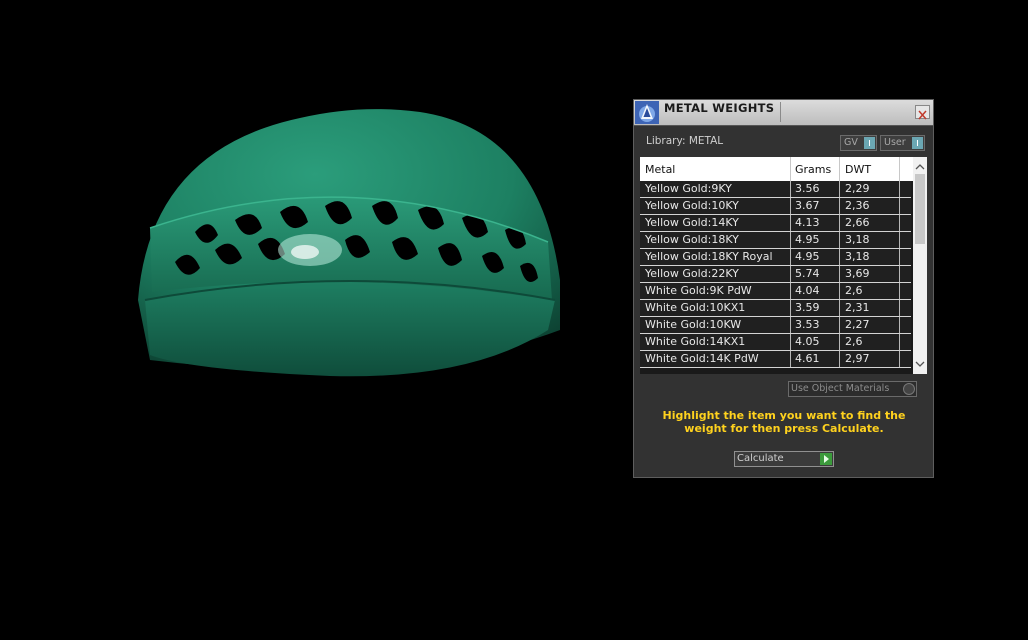 The width and height of the screenshot is (1028, 640). What do you see at coordinates (695, 307) in the screenshot?
I see `metal-cell: White Gold:10KX1` at bounding box center [695, 307].